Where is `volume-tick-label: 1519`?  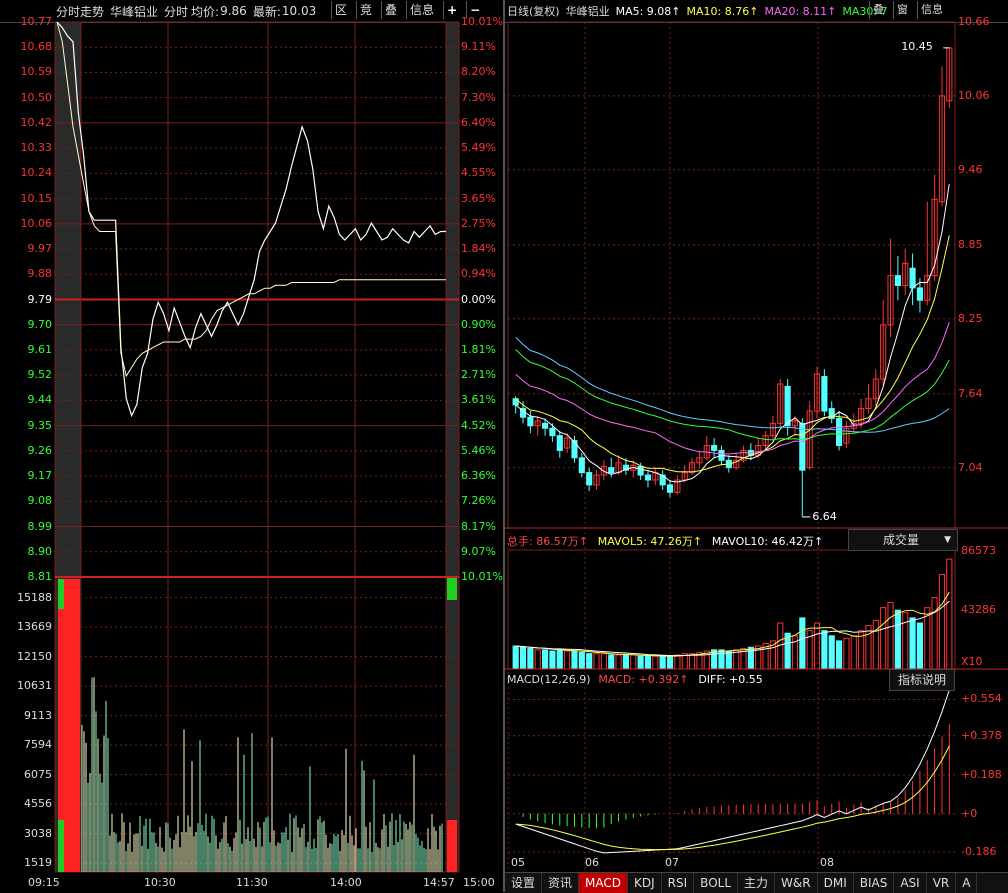 volume-tick-label: 1519 is located at coordinates (38, 863).